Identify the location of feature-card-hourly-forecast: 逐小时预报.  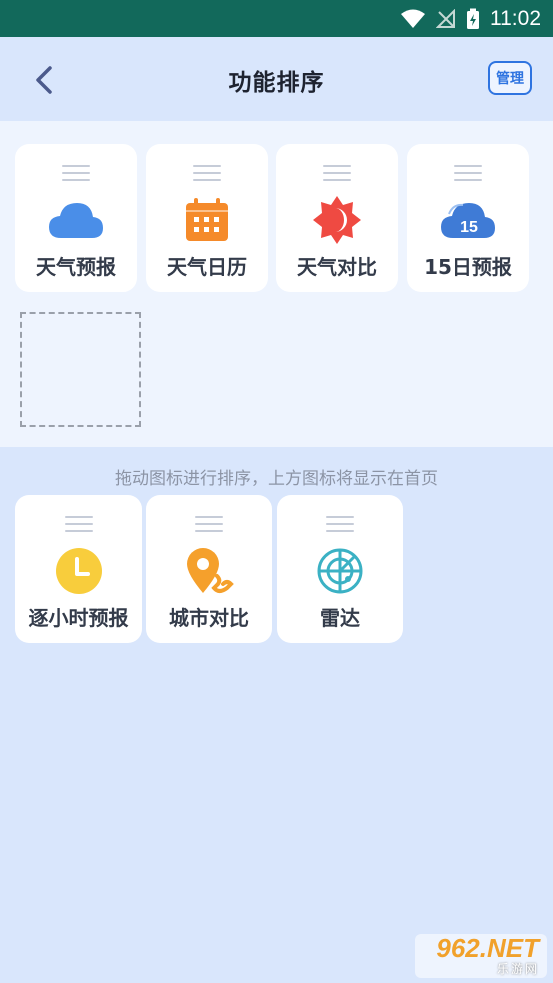
(78, 569).